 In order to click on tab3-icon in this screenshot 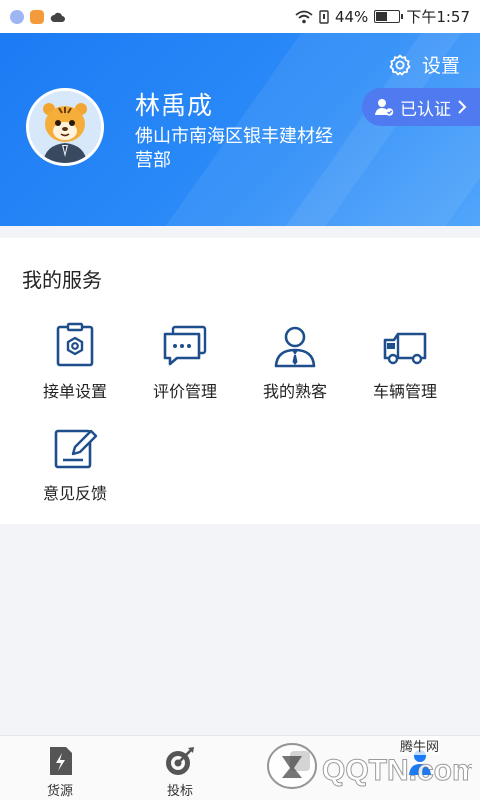, I will do `click(300, 761)`.